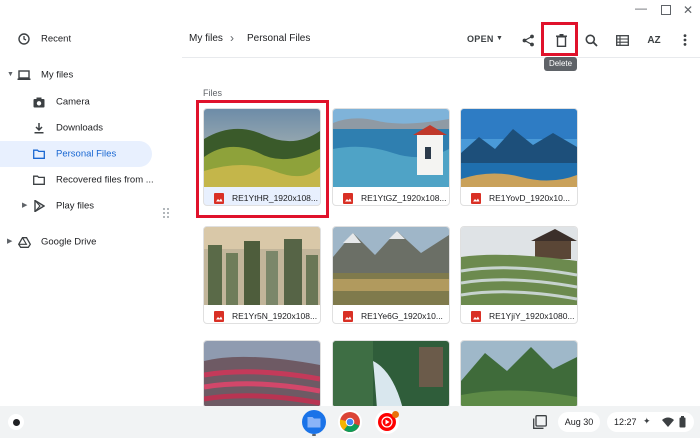 The image size is (700, 438). I want to click on sidebar-item-downloads: Downloads, so click(80, 128).